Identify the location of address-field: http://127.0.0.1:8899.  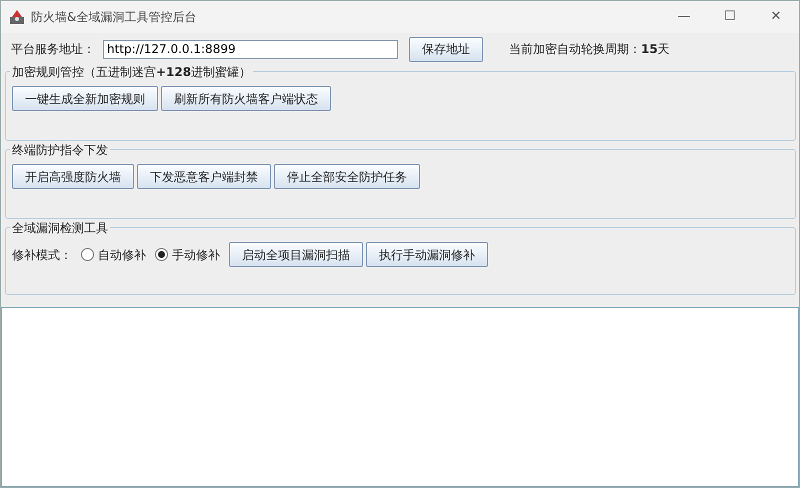
(250, 49).